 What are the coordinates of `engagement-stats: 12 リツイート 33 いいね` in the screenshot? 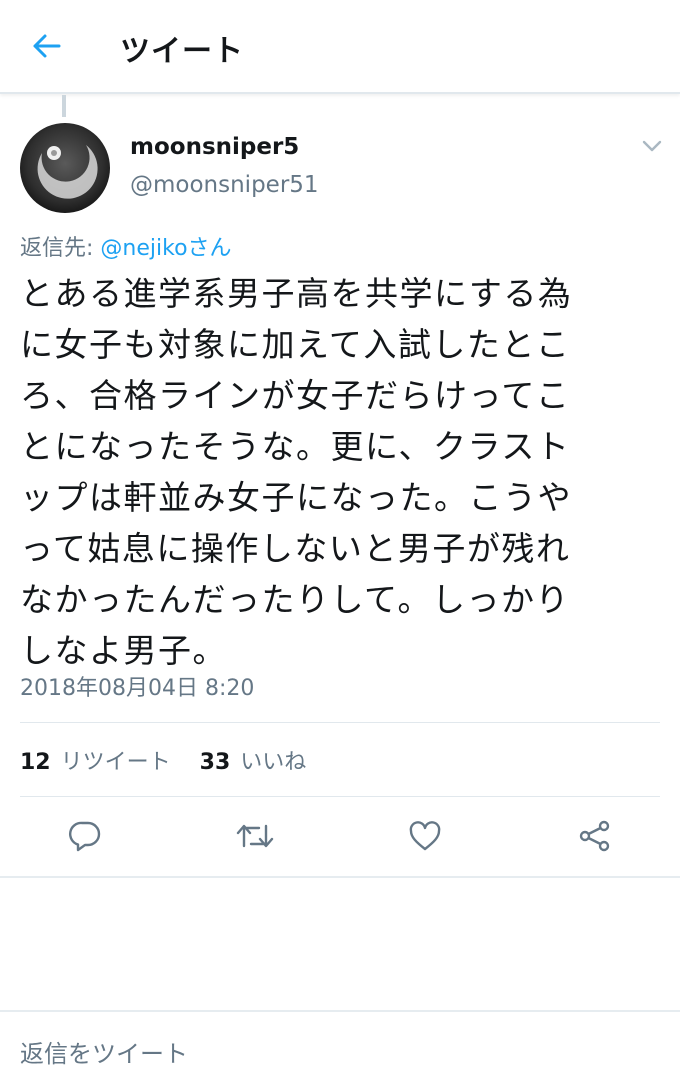 It's located at (174, 760).